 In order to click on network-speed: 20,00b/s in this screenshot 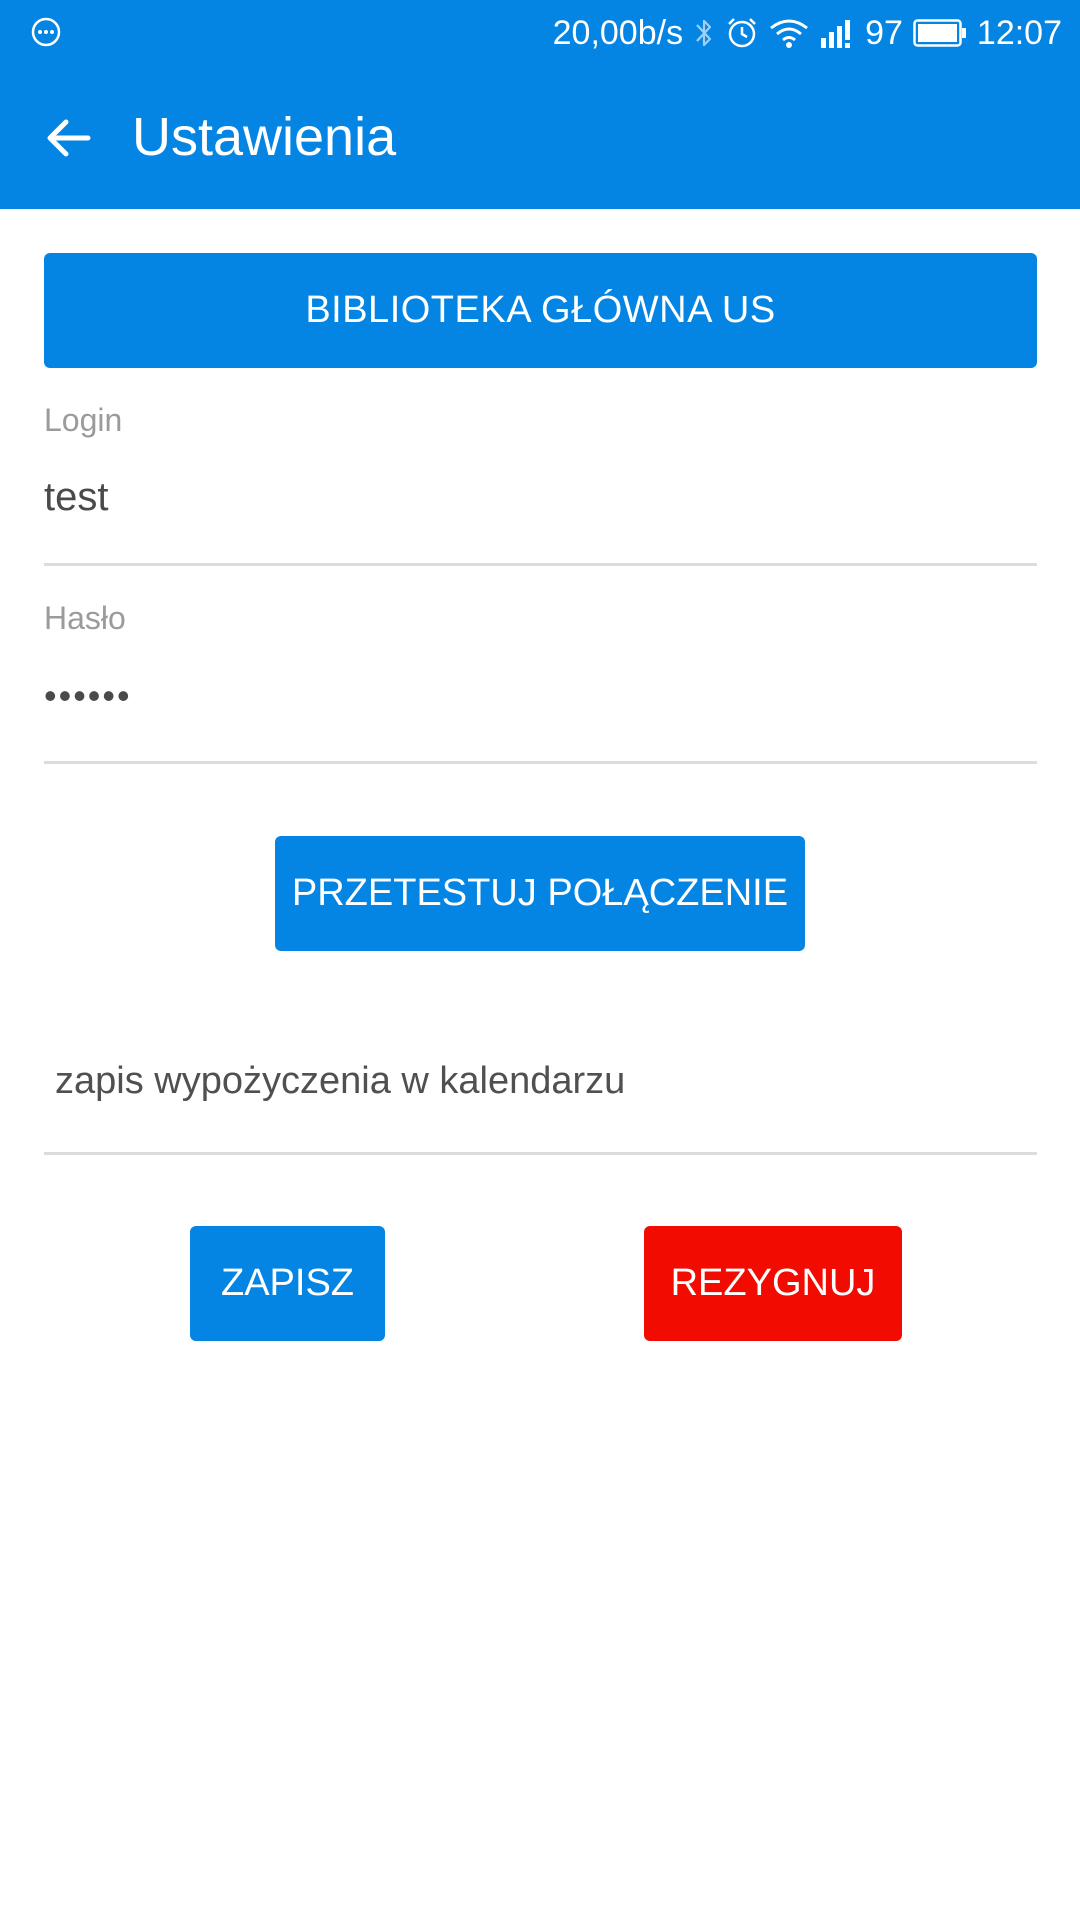, I will do `click(618, 32)`.